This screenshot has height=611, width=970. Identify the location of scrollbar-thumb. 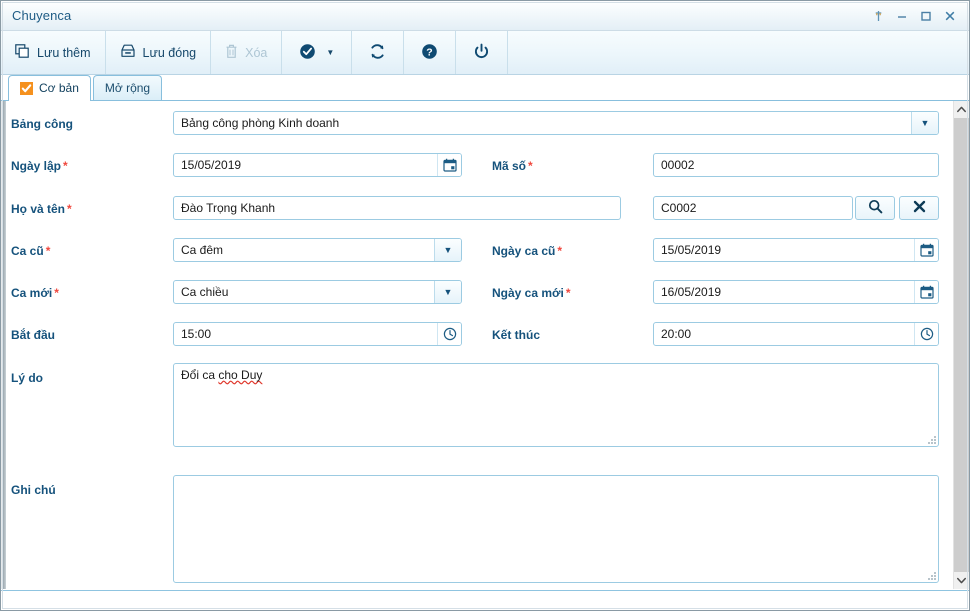
(961, 345).